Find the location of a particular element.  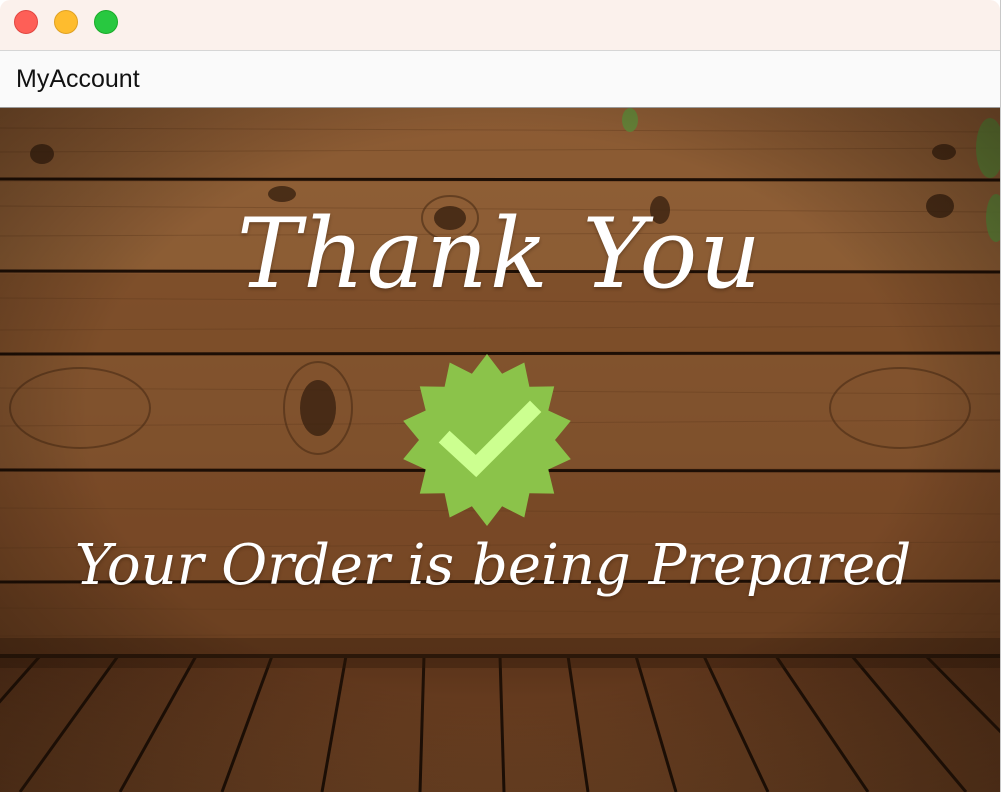

close-window-button is located at coordinates (26, 22).